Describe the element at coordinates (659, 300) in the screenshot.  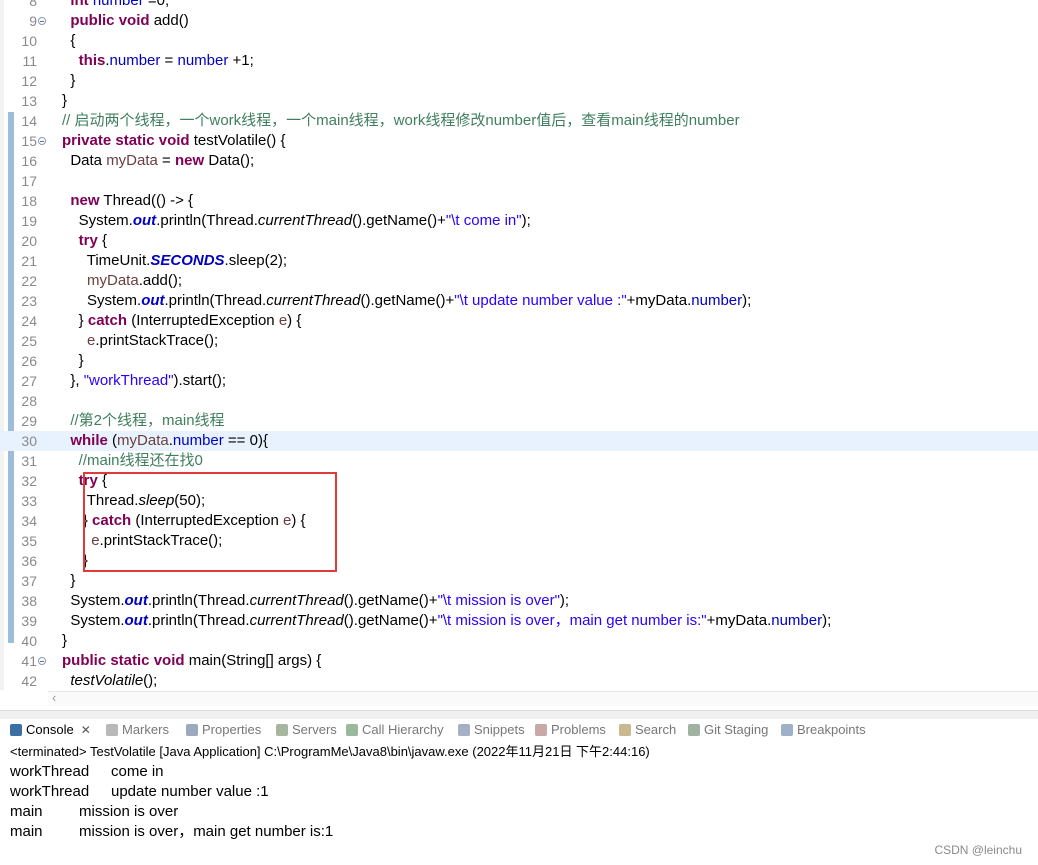
I see `code-token: +myData.` at that location.